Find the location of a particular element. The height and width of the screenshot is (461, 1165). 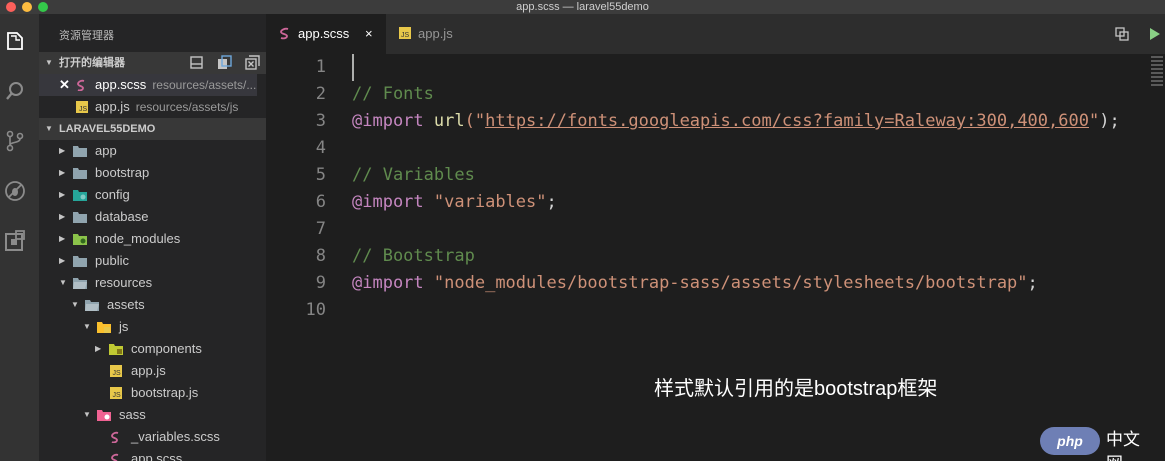

line-number: 3 is located at coordinates (320, 121).